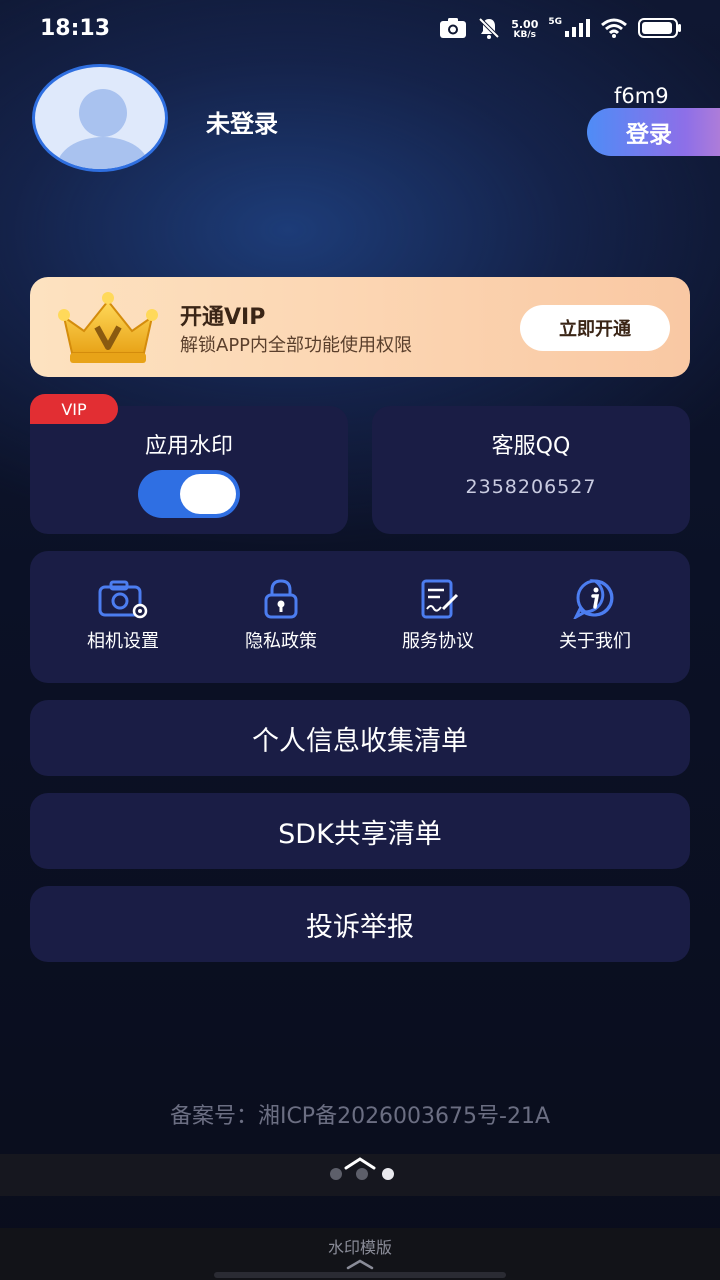  Describe the element at coordinates (388, 1174) in the screenshot. I see `page-dot-active` at that location.